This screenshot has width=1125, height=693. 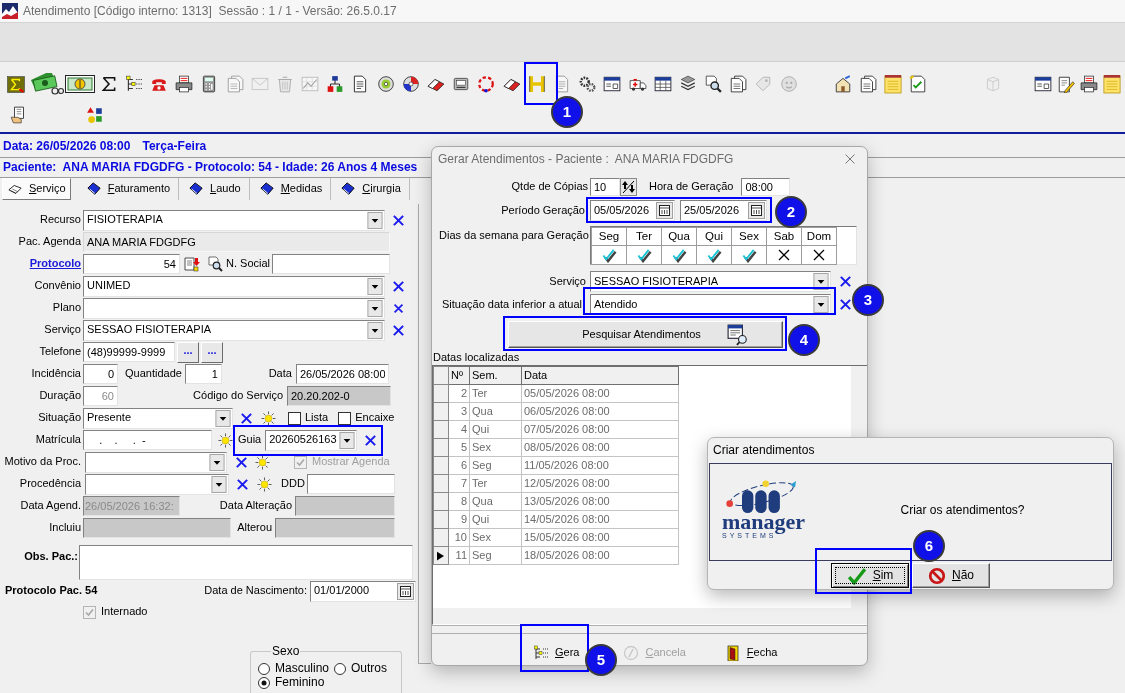 I want to click on created-by-field, so click(x=157, y=528).